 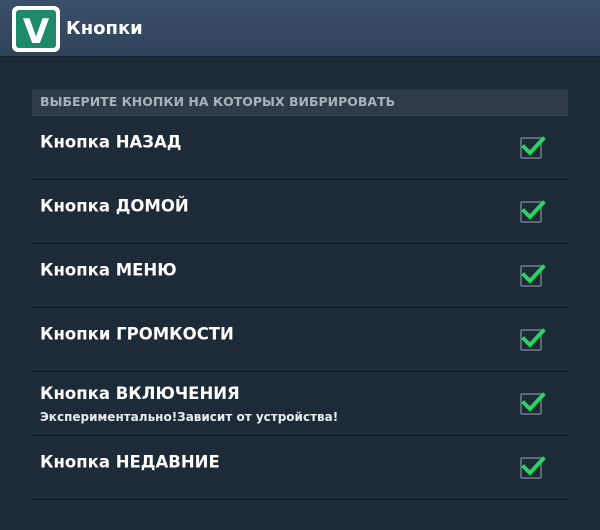 I want to click on checkbox-menu, so click(x=533, y=275).